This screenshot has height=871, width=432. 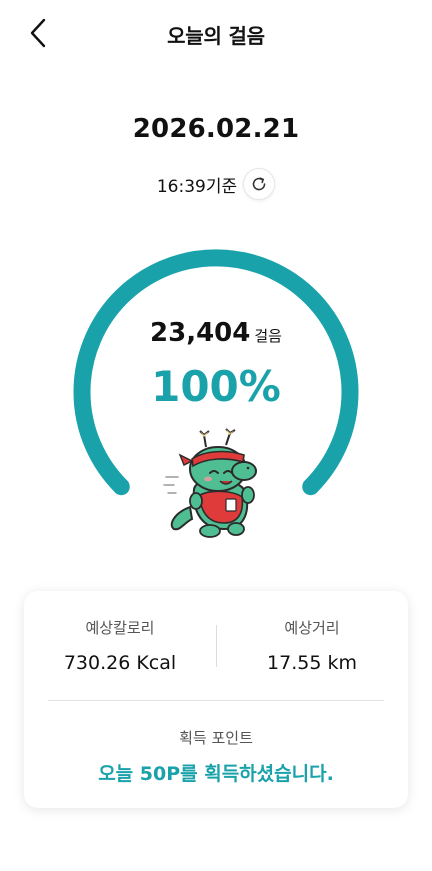 What do you see at coordinates (200, 333) in the screenshot?
I see `steps-count: 23,404` at bounding box center [200, 333].